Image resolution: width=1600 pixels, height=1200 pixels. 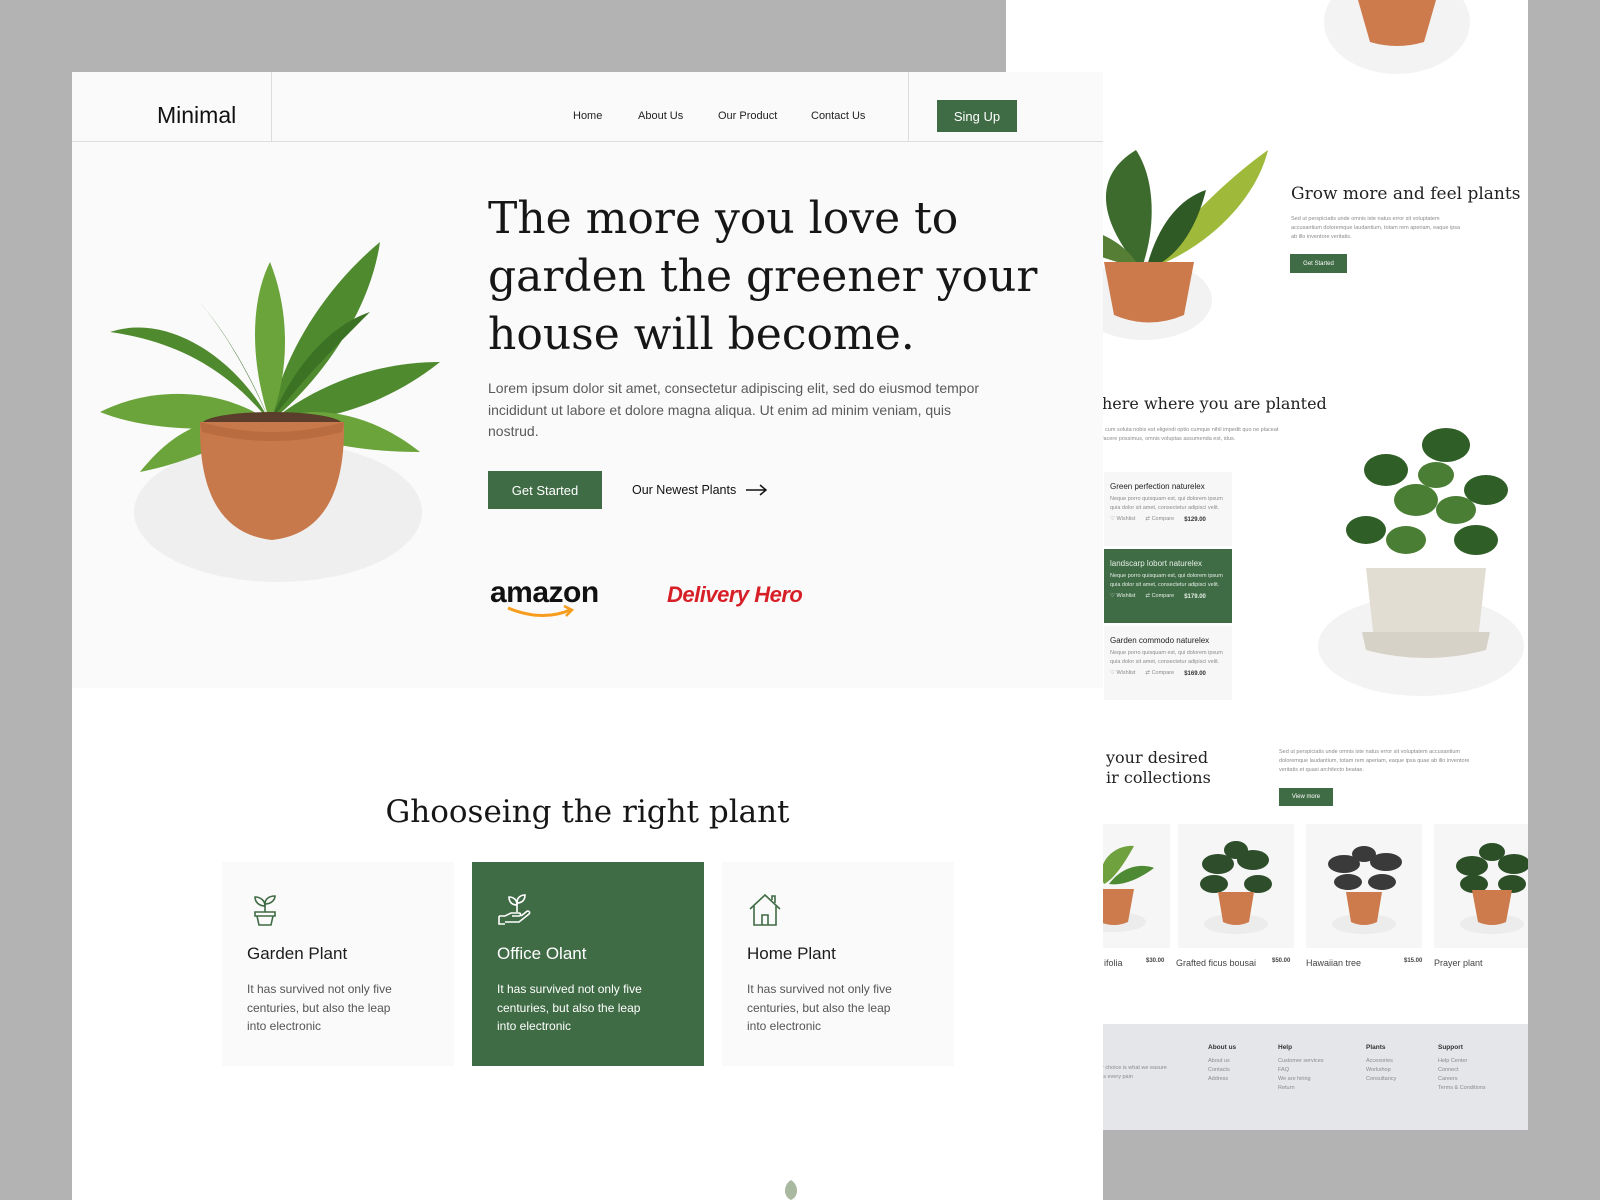 I want to click on category-title: Office Olant, so click(x=542, y=953).